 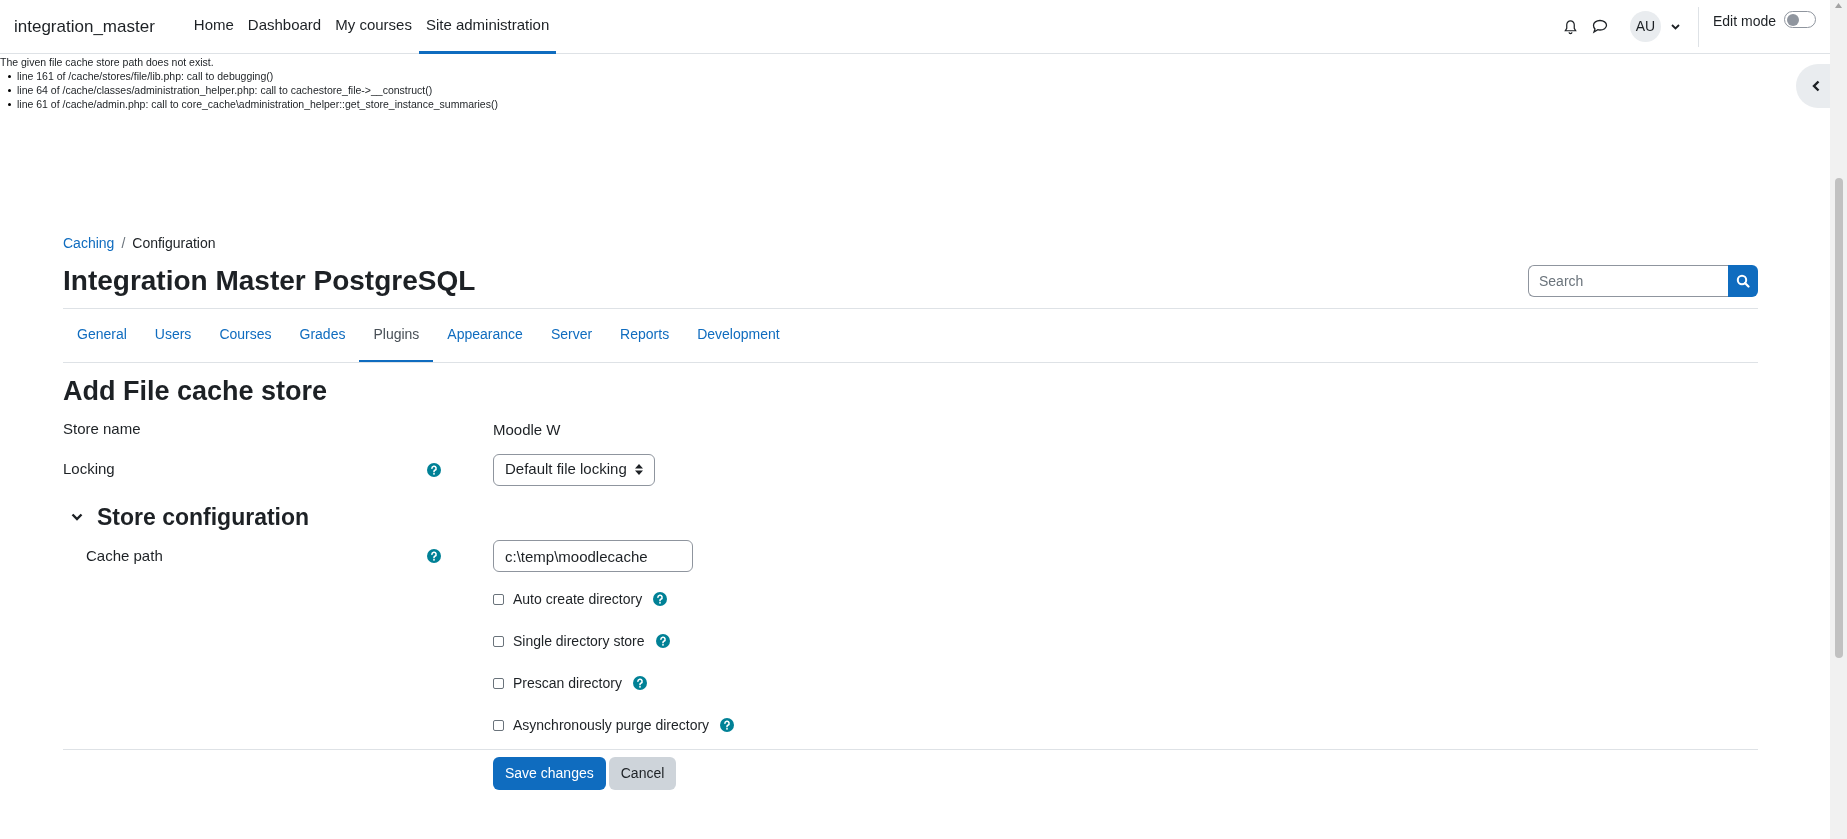 I want to click on cancel-button: Cancel, so click(x=642, y=773).